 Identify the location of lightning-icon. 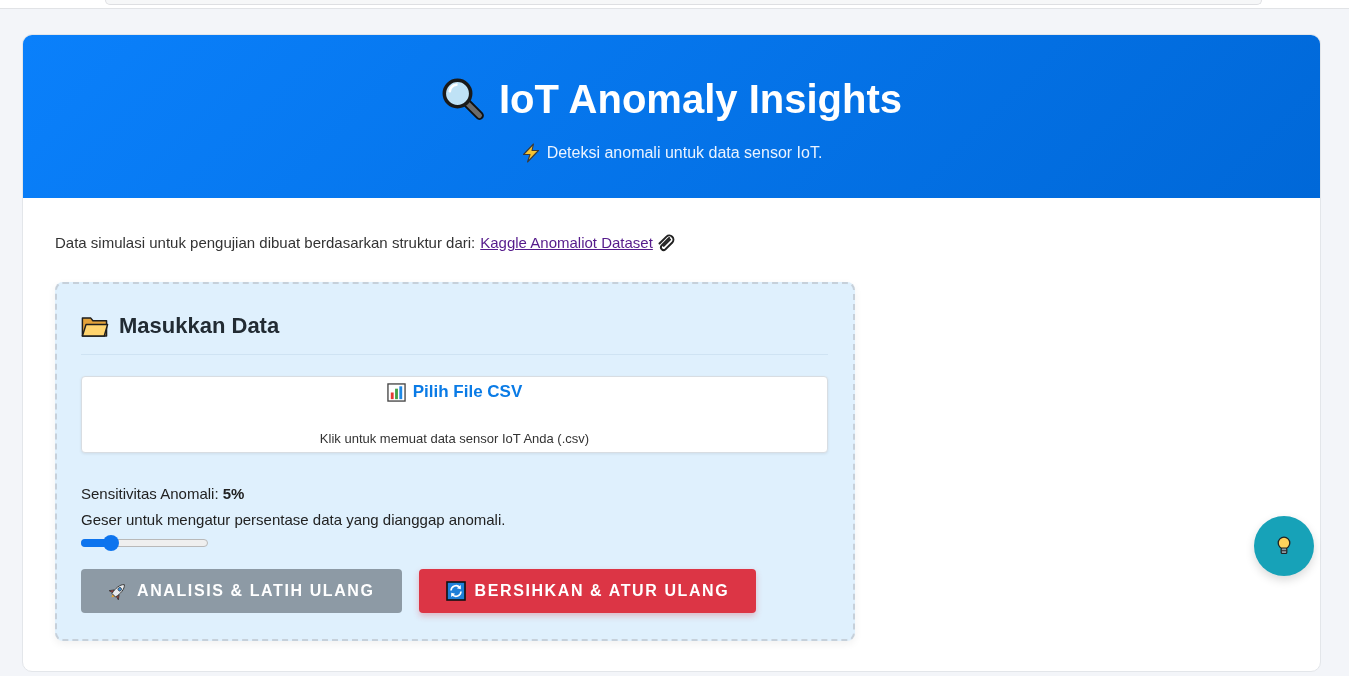
(530, 153).